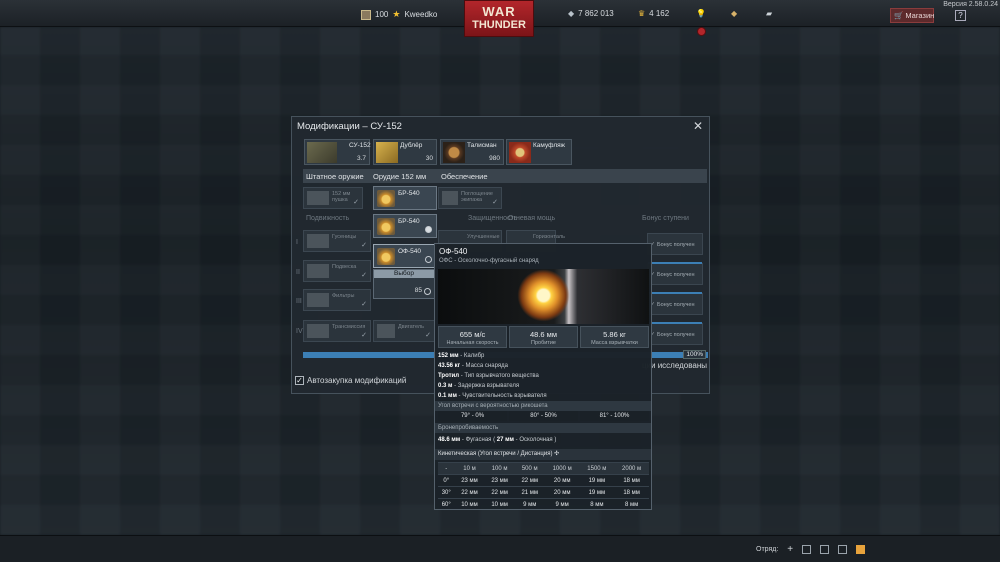  What do you see at coordinates (734, 13) in the screenshot?
I see `gift-icon: ◆` at bounding box center [734, 13].